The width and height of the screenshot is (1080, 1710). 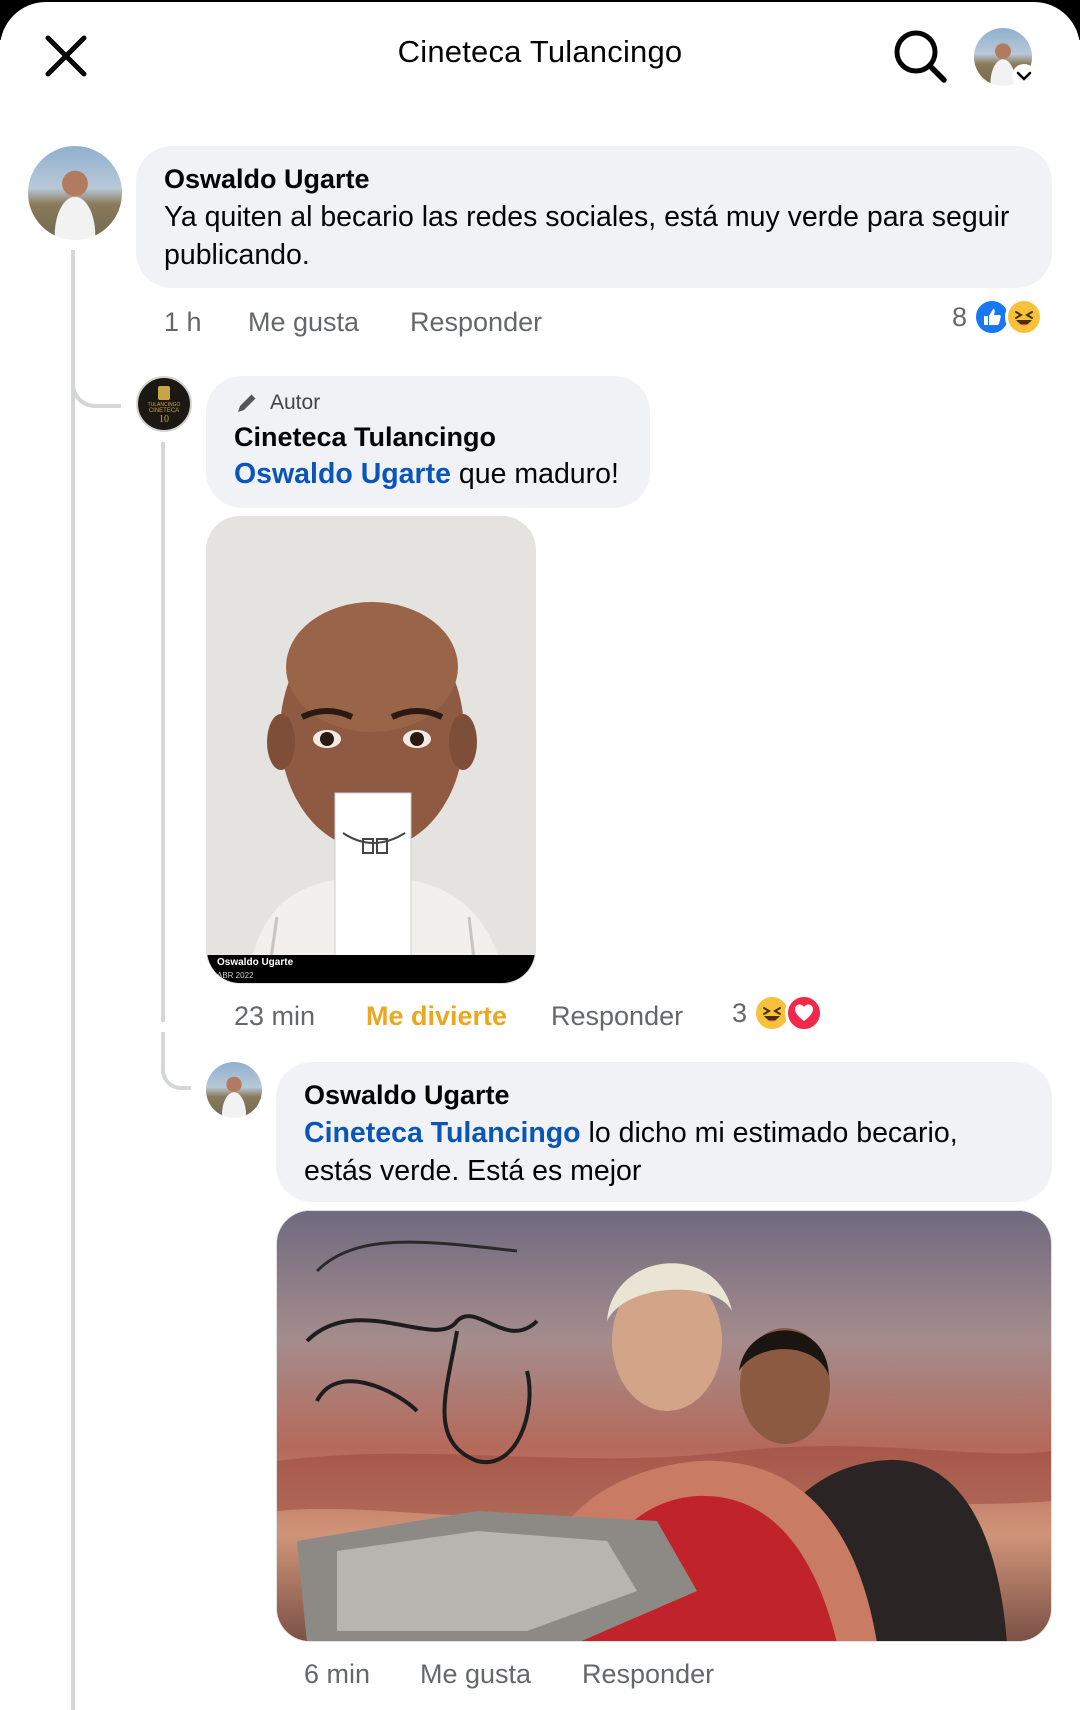 What do you see at coordinates (740, 1012) in the screenshot?
I see `reaction-count: 3` at bounding box center [740, 1012].